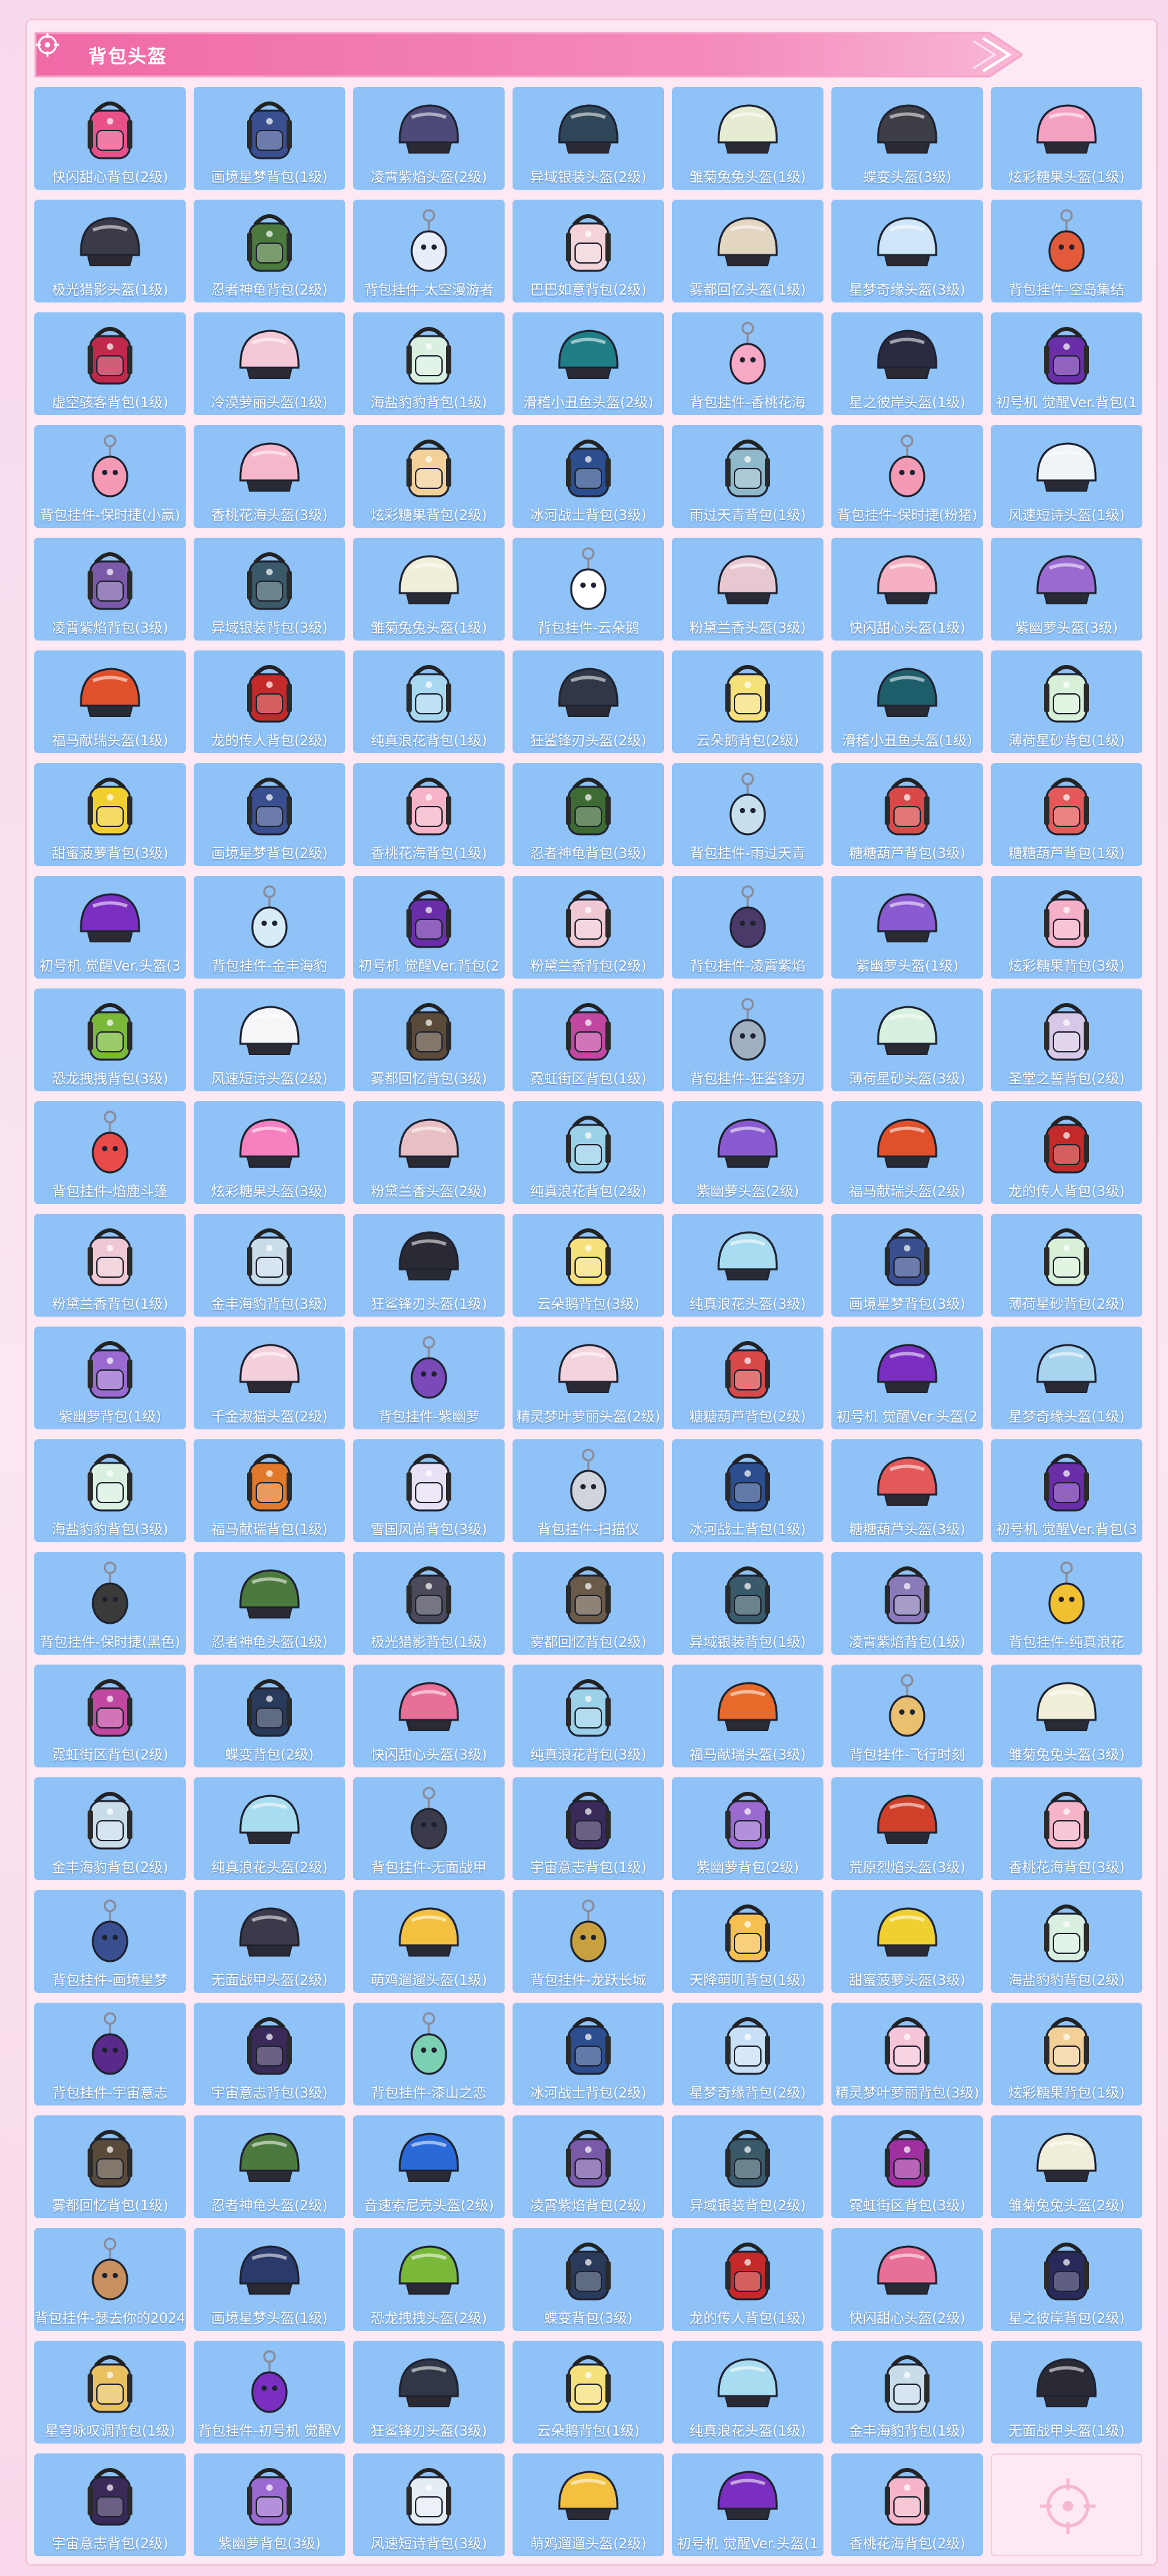 Image resolution: width=1168 pixels, height=2576 pixels. What do you see at coordinates (907, 1716) in the screenshot?
I see `item-card: 背包挂件-飞行时刻` at bounding box center [907, 1716].